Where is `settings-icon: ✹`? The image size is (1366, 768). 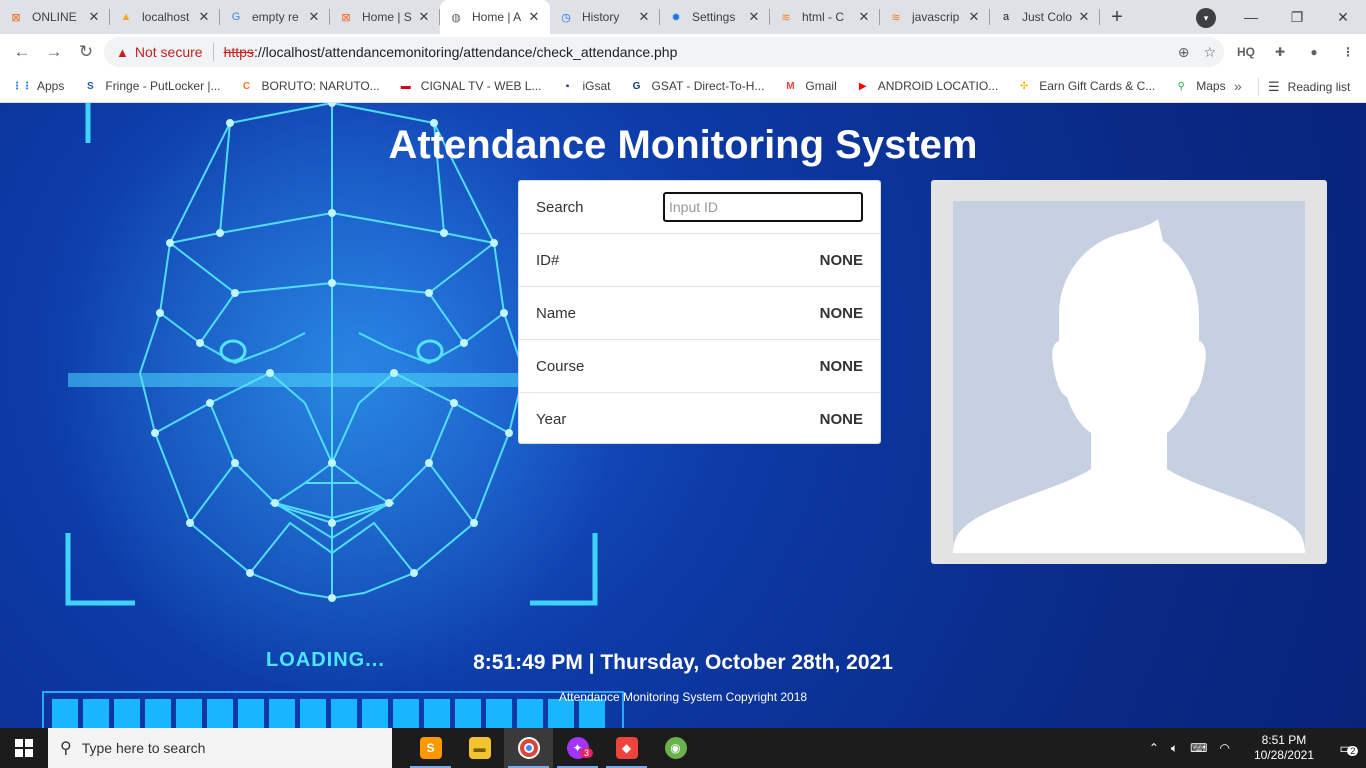 settings-icon: ✹ is located at coordinates (676, 17).